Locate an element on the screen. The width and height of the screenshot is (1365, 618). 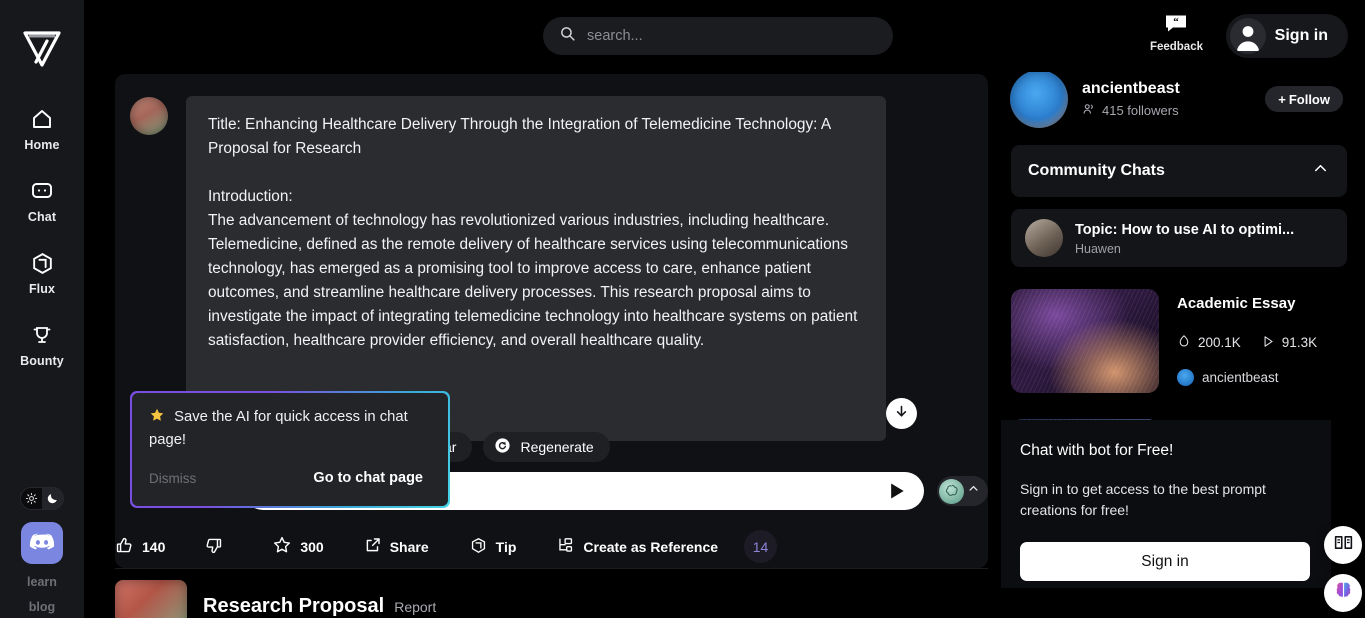
tip-icon is located at coordinates (478, 547).